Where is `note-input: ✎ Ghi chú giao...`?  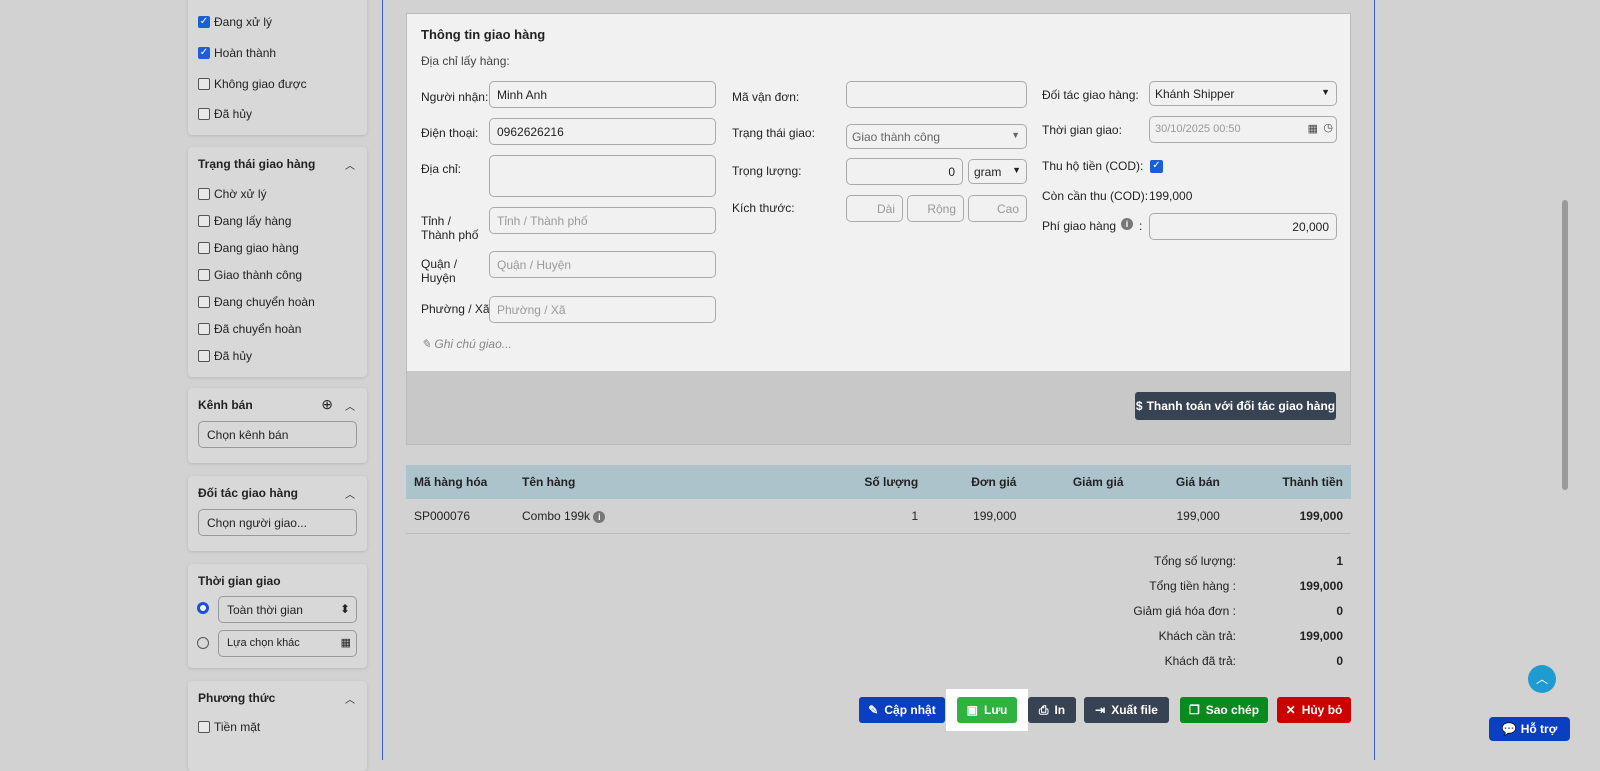 note-input: ✎ Ghi chú giao... is located at coordinates (466, 344).